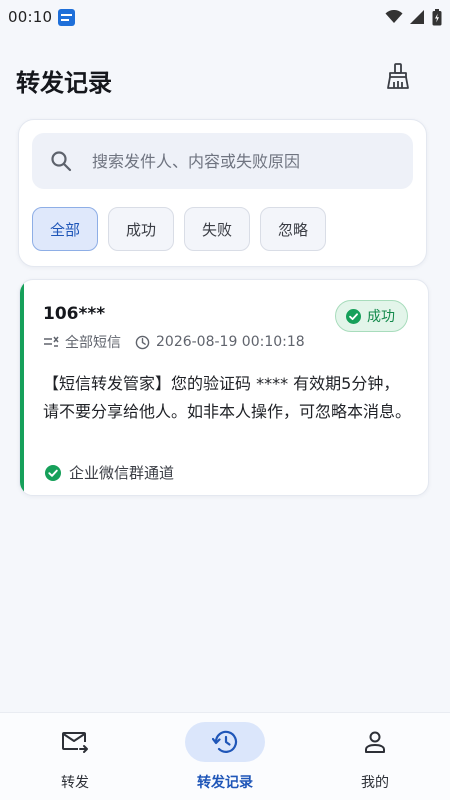 Image resolution: width=450 pixels, height=800 pixels. What do you see at coordinates (375, 783) in the screenshot?
I see `nav-profile-label: 我的` at bounding box center [375, 783].